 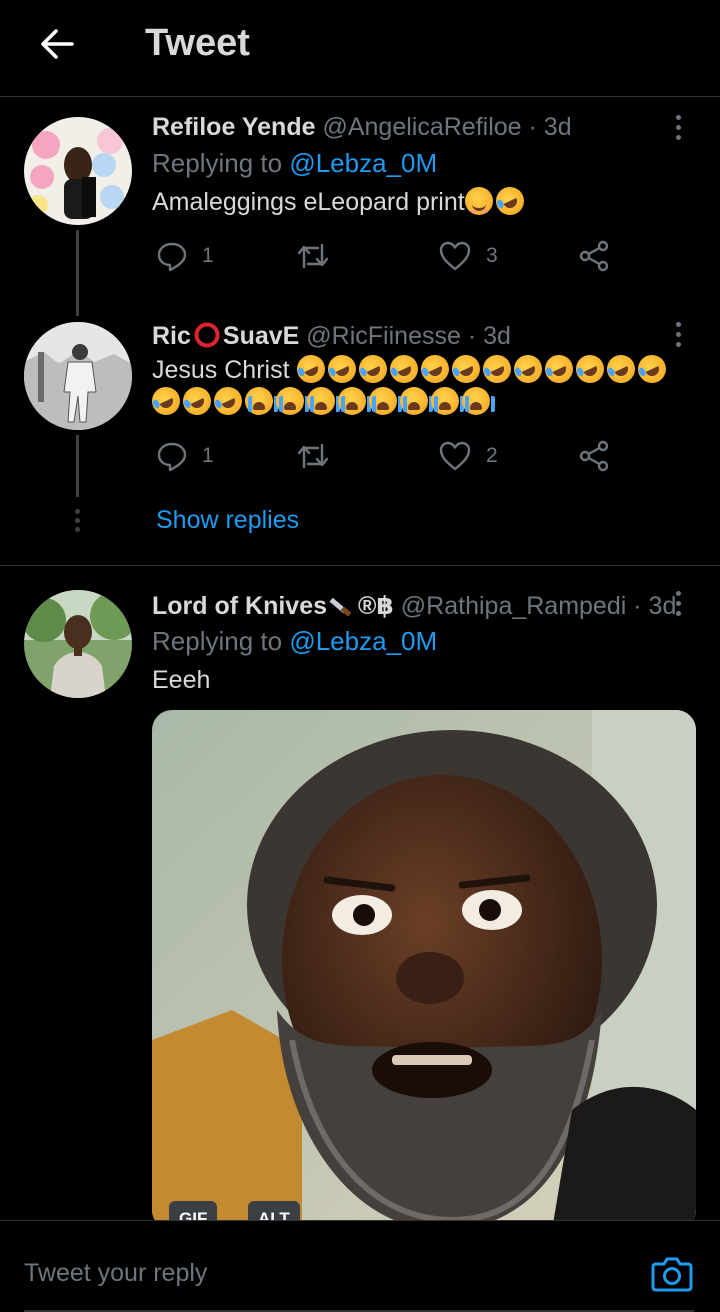 What do you see at coordinates (492, 255) in the screenshot?
I see `like-count: 3` at bounding box center [492, 255].